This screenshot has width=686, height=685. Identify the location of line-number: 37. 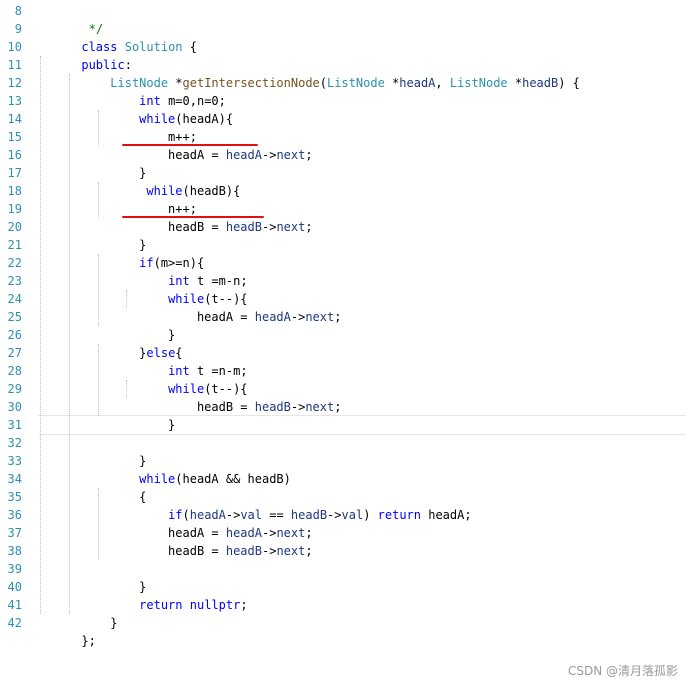
(14, 533).